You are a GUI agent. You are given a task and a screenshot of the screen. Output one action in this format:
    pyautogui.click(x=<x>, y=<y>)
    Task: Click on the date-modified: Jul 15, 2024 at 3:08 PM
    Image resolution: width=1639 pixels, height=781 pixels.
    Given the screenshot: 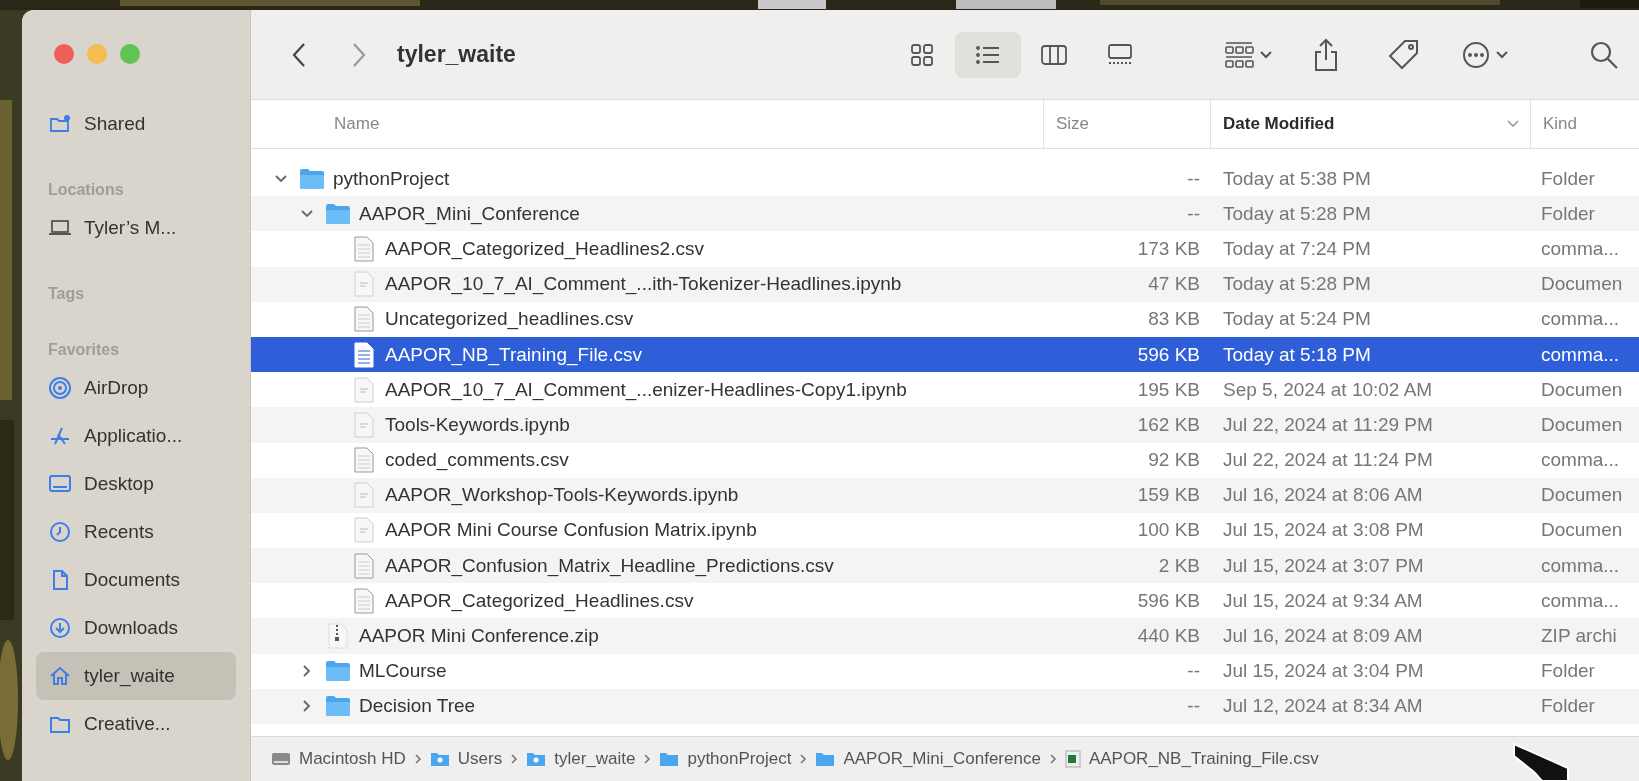 What is the action you would take?
    pyautogui.click(x=1323, y=530)
    